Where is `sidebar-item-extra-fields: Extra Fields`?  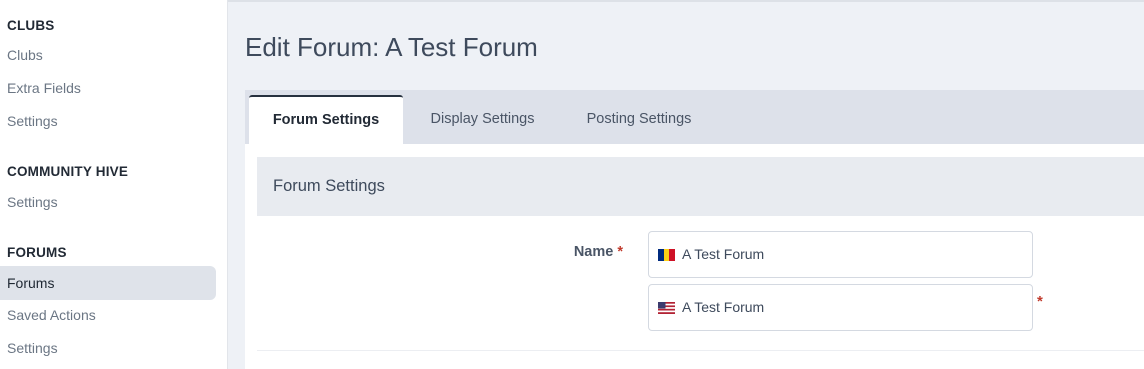 sidebar-item-extra-fields: Extra Fields is located at coordinates (108, 88).